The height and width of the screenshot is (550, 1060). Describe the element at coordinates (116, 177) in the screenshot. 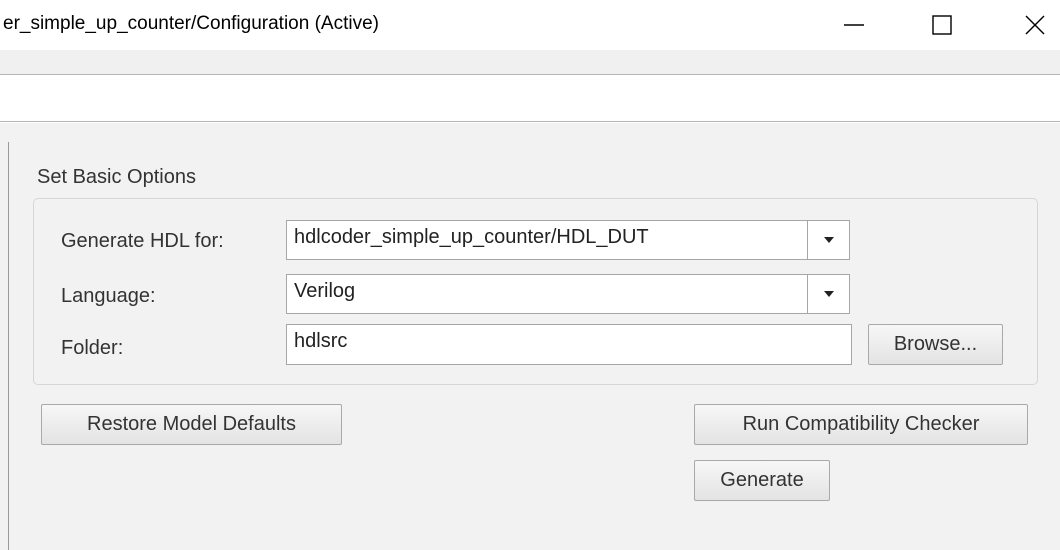

I see `section-heading: Set Basic Options` at that location.